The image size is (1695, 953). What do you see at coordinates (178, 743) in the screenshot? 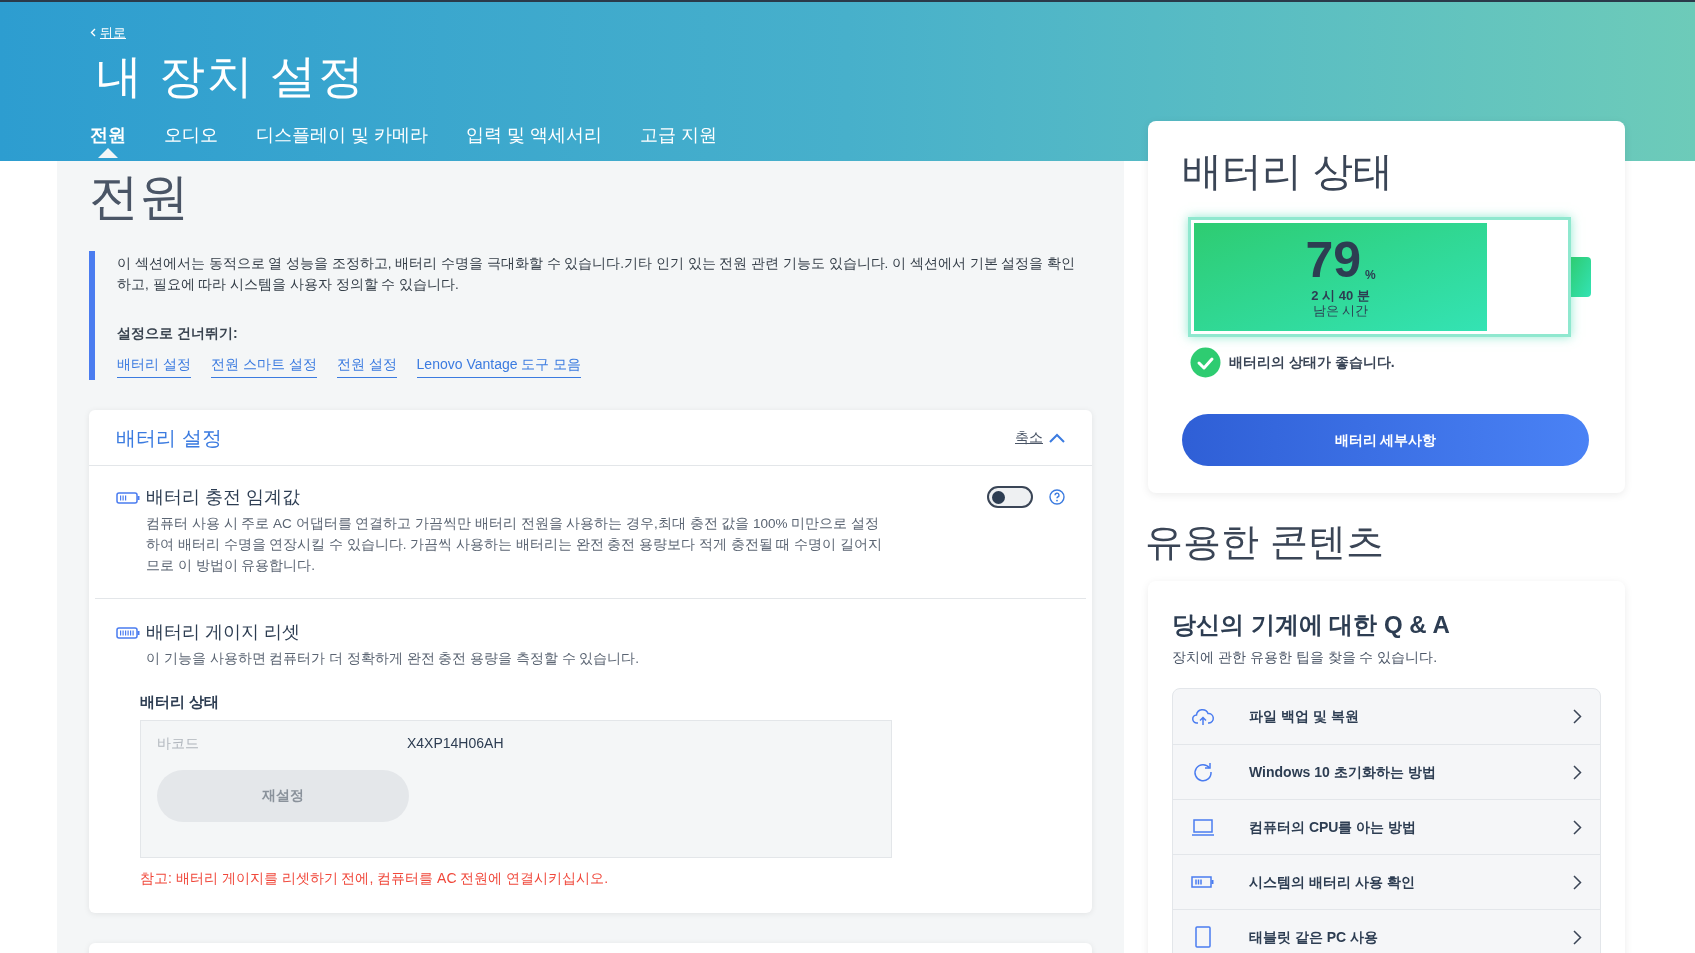
I see `field-label: 바코드` at bounding box center [178, 743].